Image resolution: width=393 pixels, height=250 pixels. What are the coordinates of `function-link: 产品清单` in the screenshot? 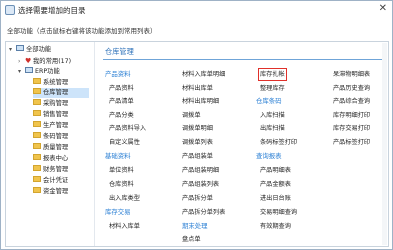 It's located at (121, 101).